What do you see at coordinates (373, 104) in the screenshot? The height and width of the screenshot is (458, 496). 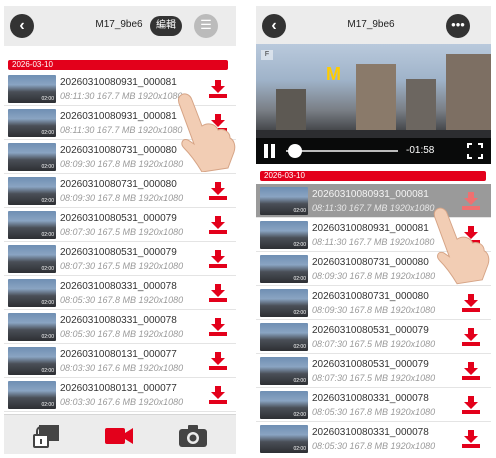 I see `video-player: M F -01:58` at bounding box center [373, 104].